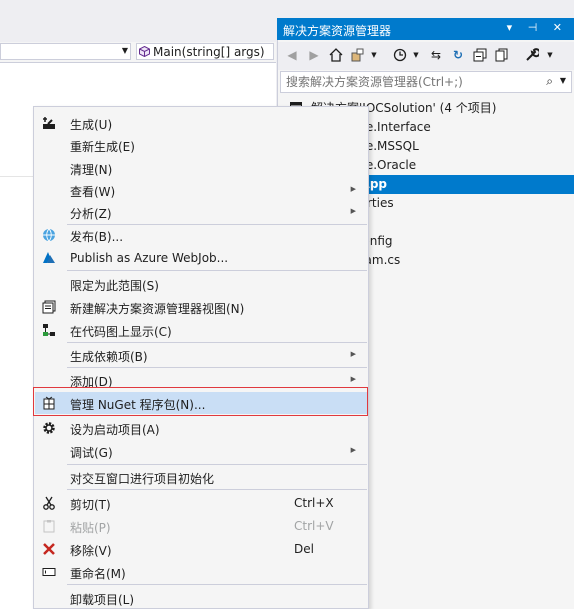 This screenshot has width=574, height=609. What do you see at coordinates (336, 55) in the screenshot?
I see `home-icon` at bounding box center [336, 55].